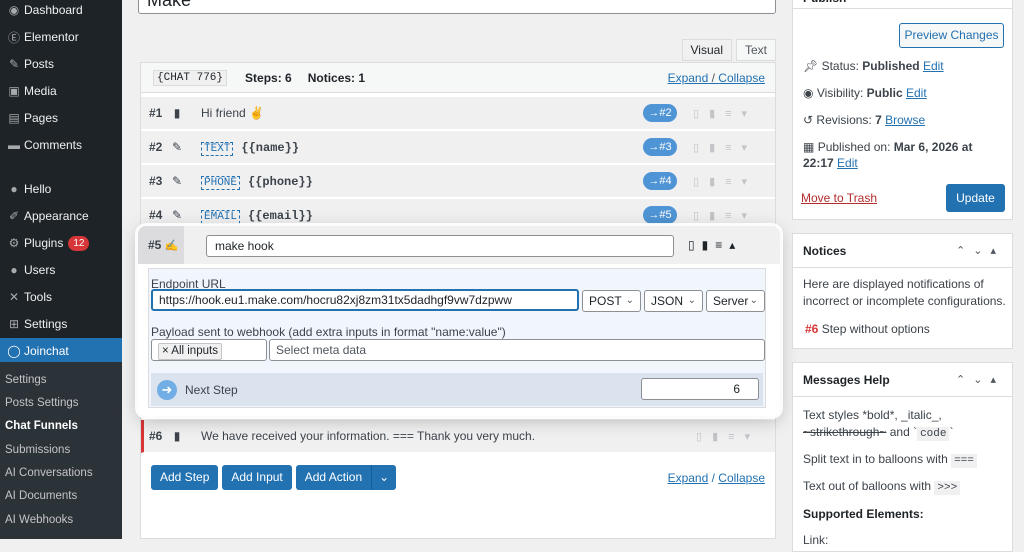 The width and height of the screenshot is (1024, 552). I want to click on submenu-submissions: Submissions, so click(37, 450).